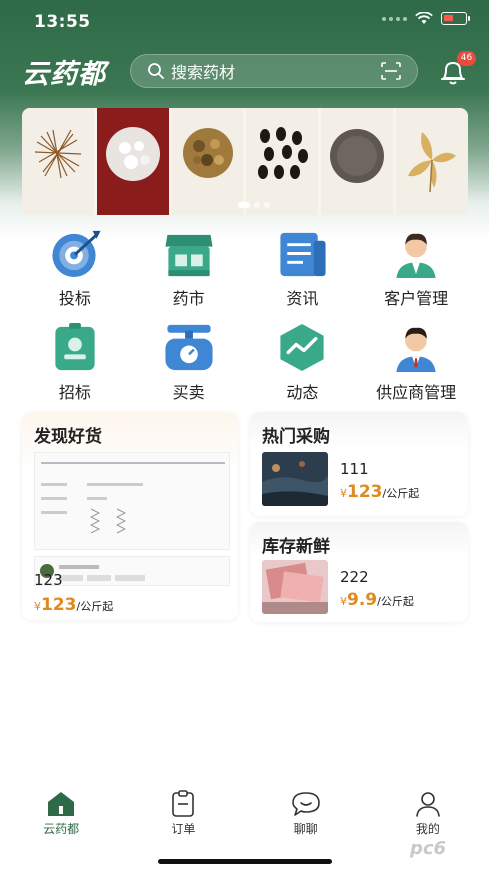  What do you see at coordinates (362, 600) in the screenshot?
I see `price-value: 9.9` at bounding box center [362, 600].